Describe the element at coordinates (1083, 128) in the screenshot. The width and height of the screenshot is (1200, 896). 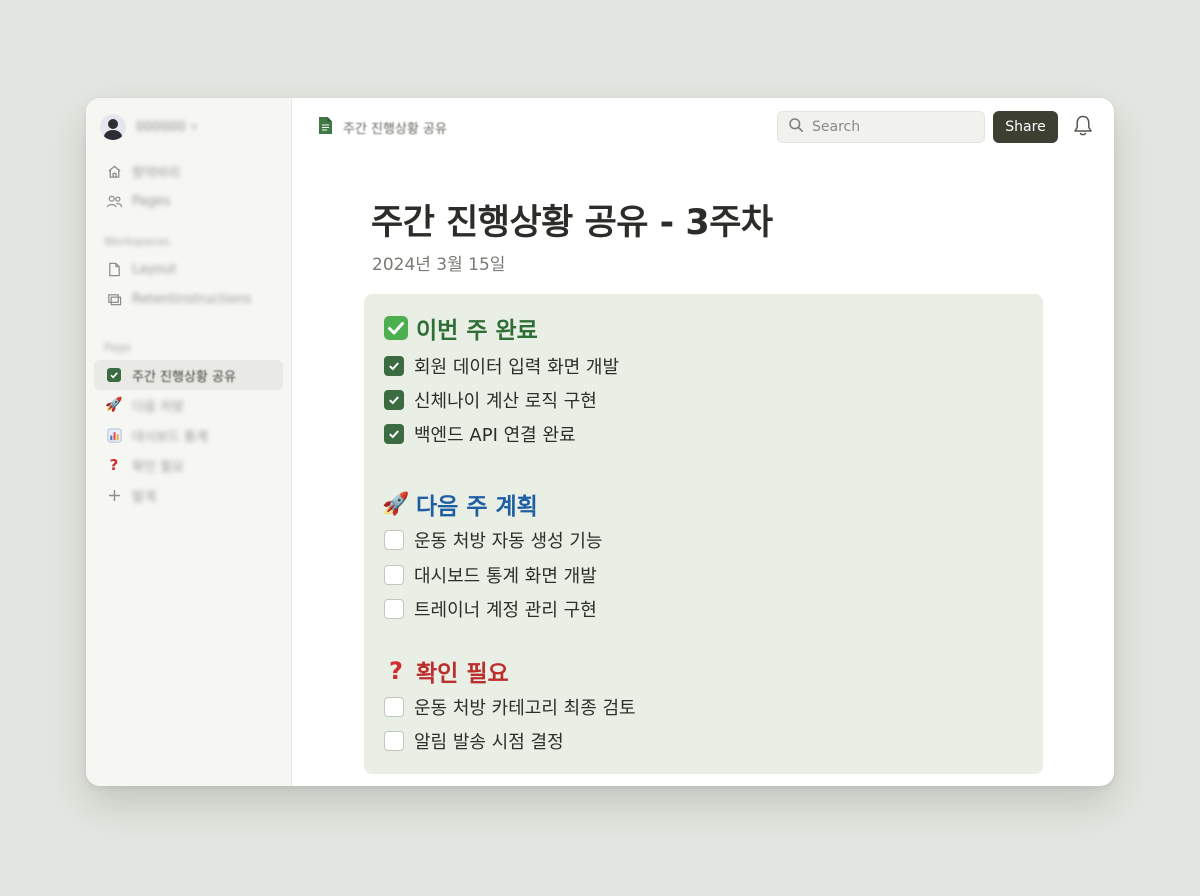
I see `bell-icon` at that location.